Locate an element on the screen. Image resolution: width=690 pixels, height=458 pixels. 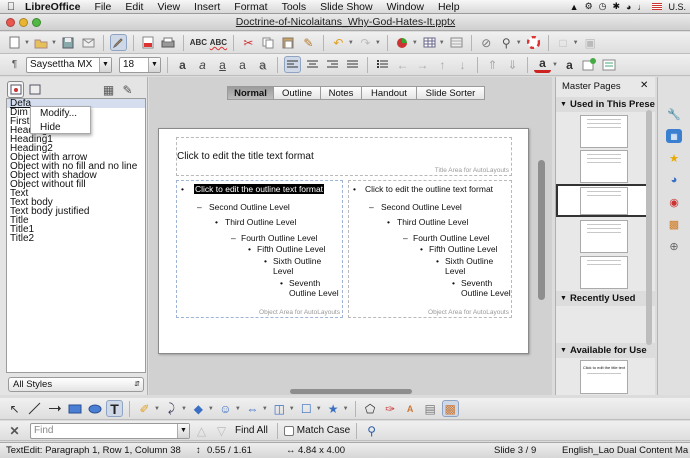
navigator-icon: ⊕ is located at coordinates (674, 246).